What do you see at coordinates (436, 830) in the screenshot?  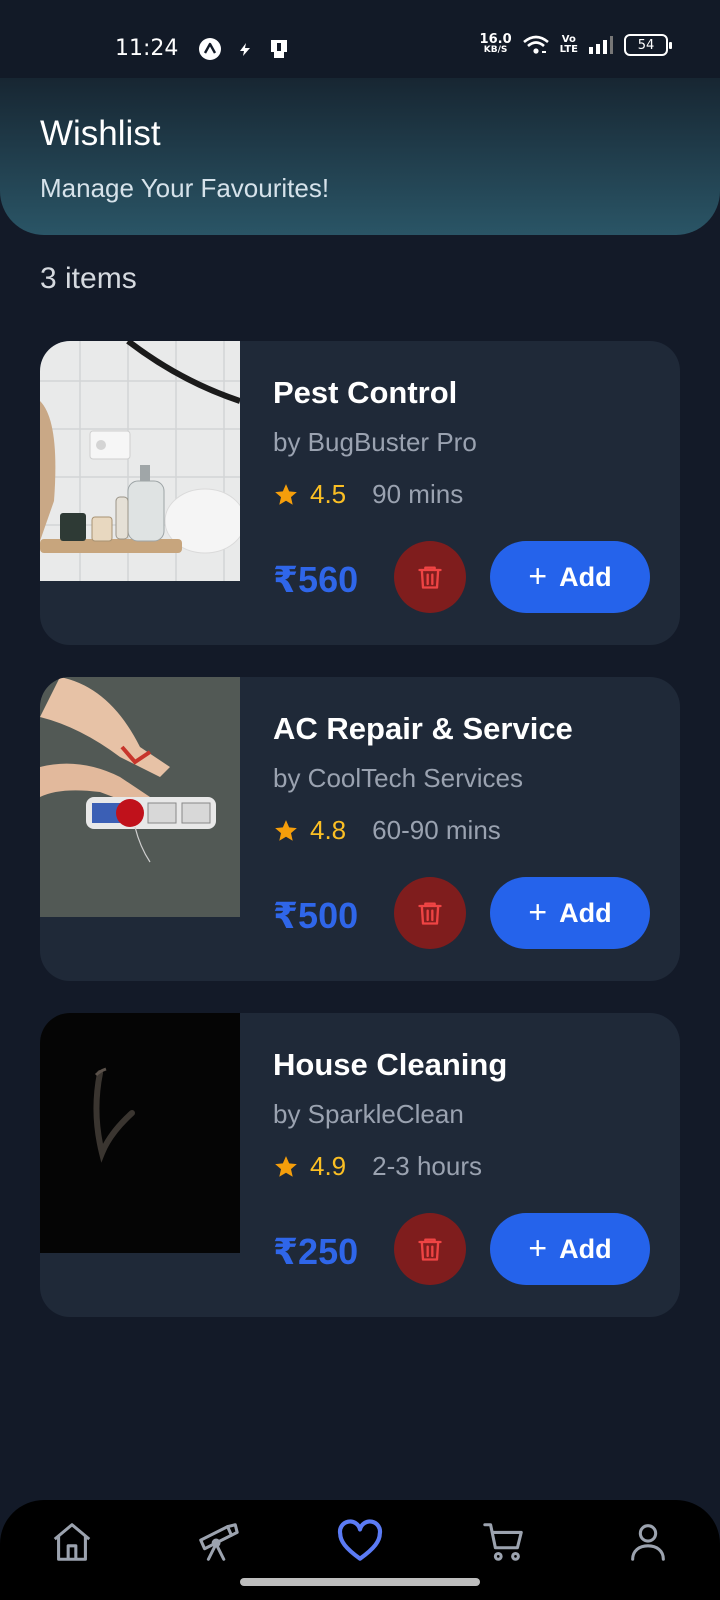 I see `service-duration: 60-90 mins` at bounding box center [436, 830].